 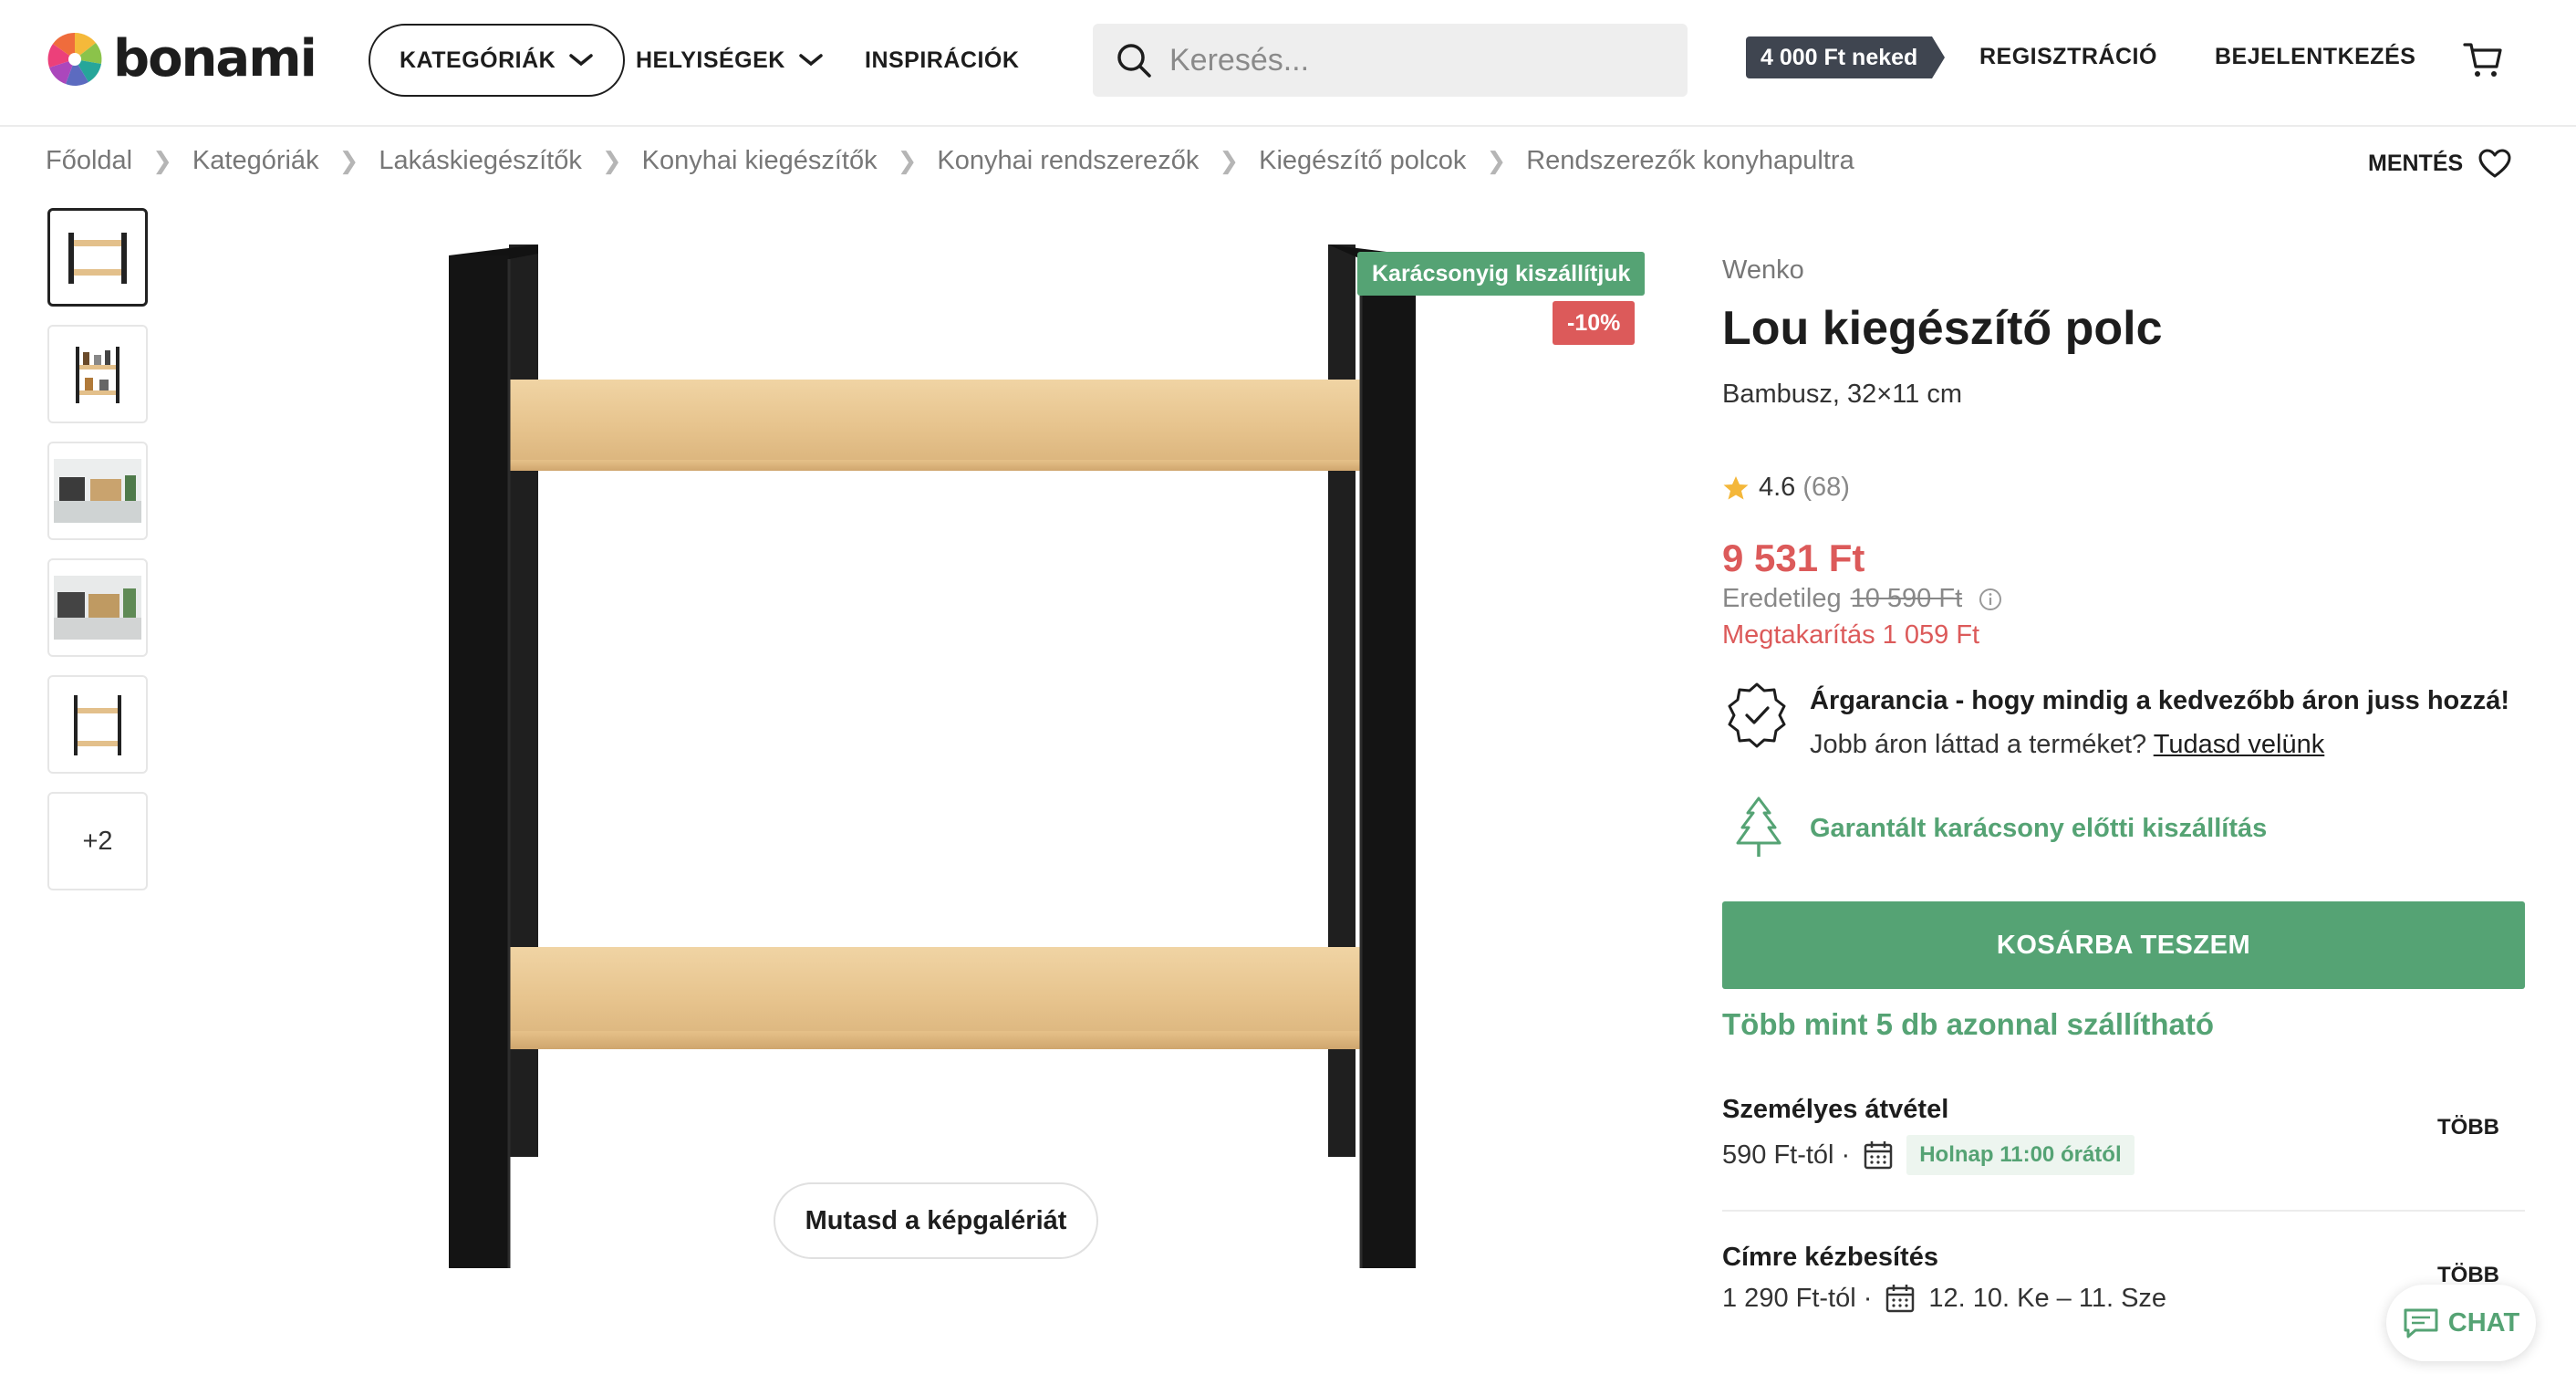 What do you see at coordinates (1969, 1024) in the screenshot?
I see `stock-status: Több mint 5 db azonnal szállítható` at bounding box center [1969, 1024].